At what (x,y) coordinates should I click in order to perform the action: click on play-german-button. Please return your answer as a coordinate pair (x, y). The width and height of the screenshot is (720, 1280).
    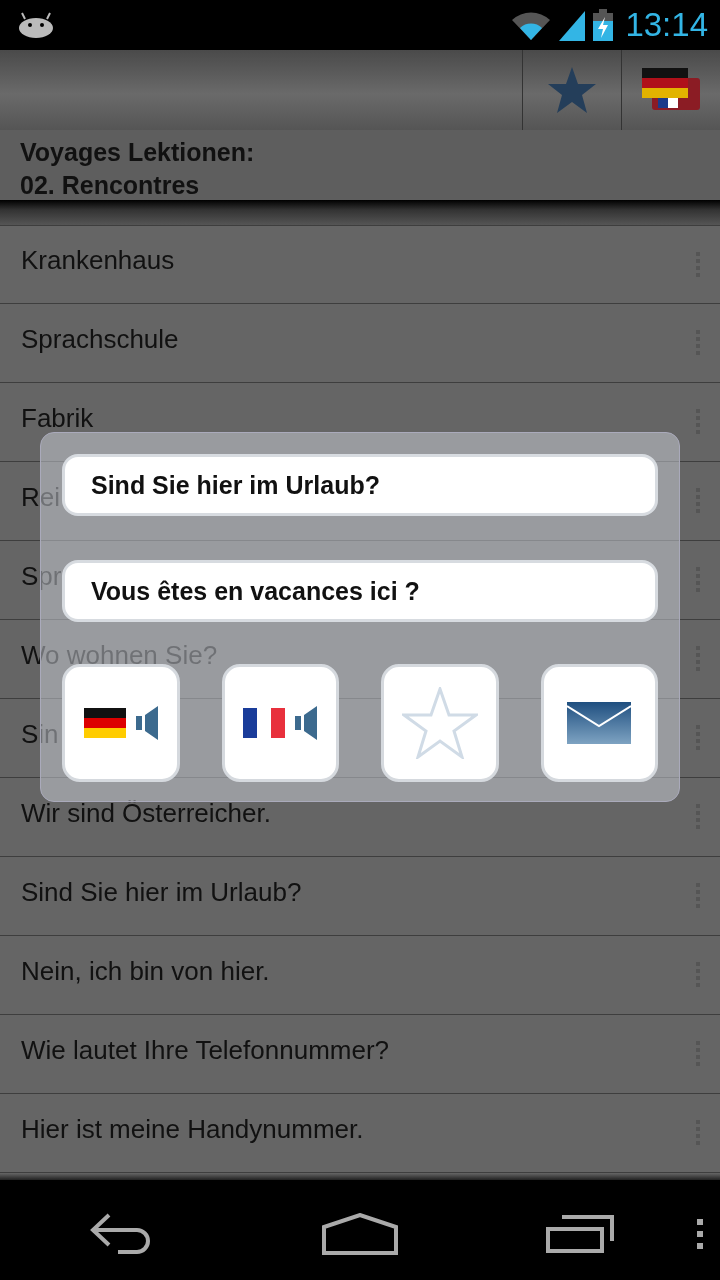
    Looking at the image, I should click on (121, 723).